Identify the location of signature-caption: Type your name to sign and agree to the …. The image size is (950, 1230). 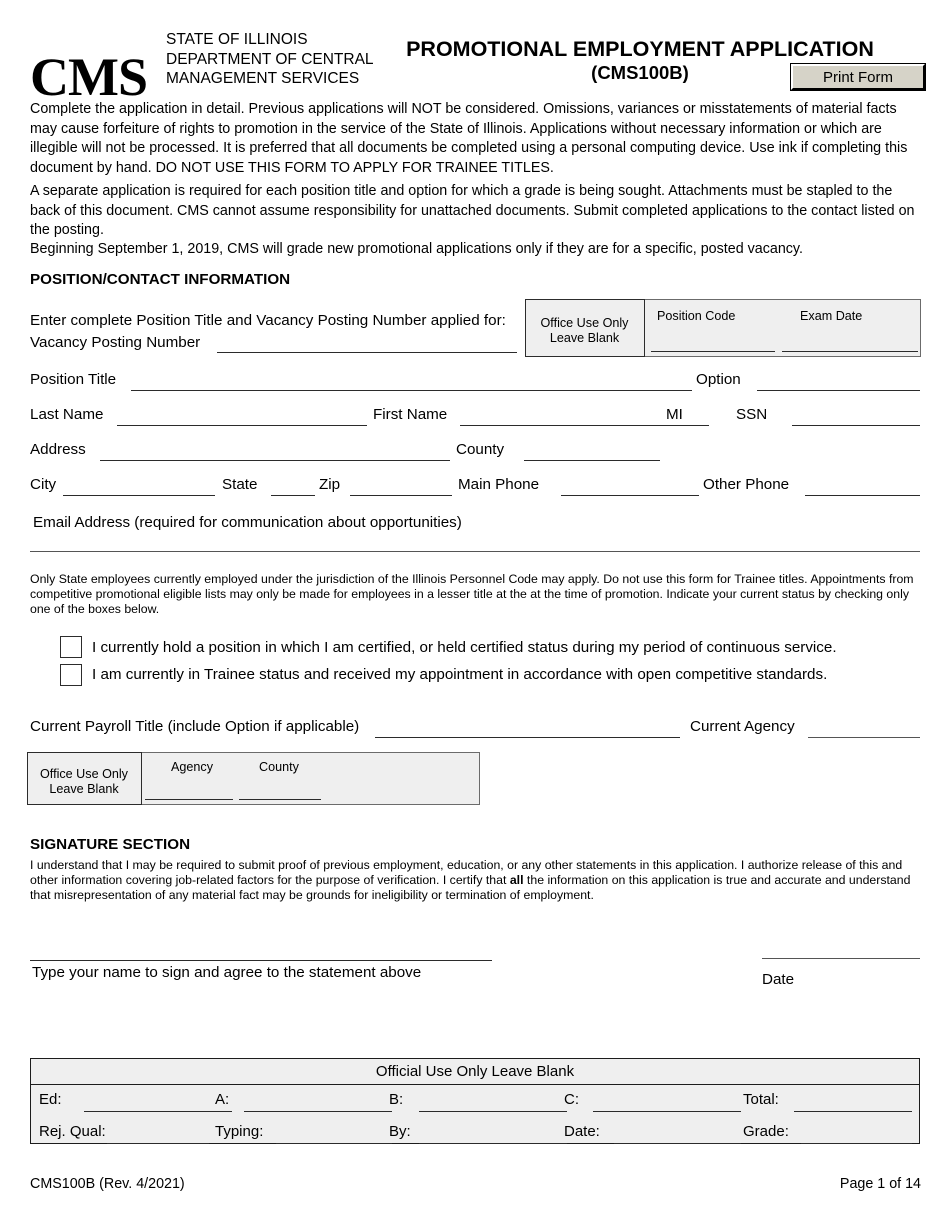
(227, 972).